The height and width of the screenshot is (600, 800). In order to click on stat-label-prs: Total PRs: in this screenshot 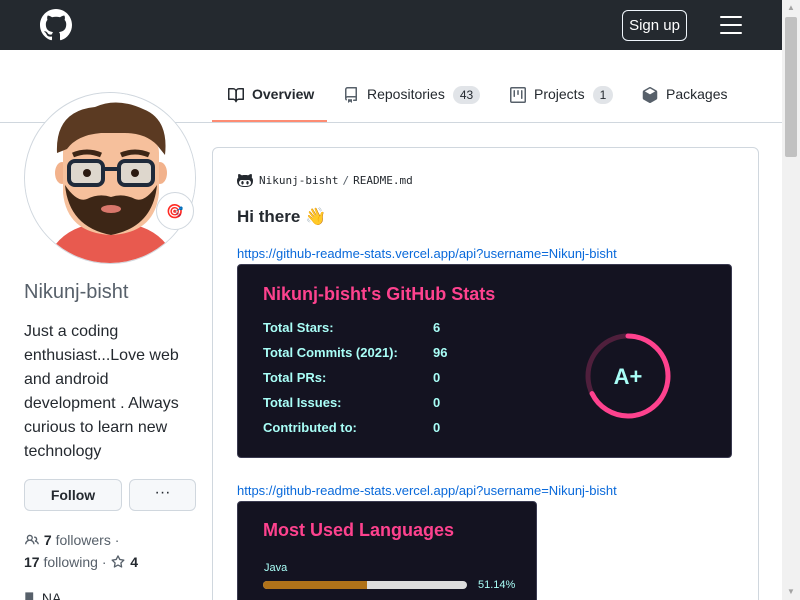, I will do `click(295, 377)`.